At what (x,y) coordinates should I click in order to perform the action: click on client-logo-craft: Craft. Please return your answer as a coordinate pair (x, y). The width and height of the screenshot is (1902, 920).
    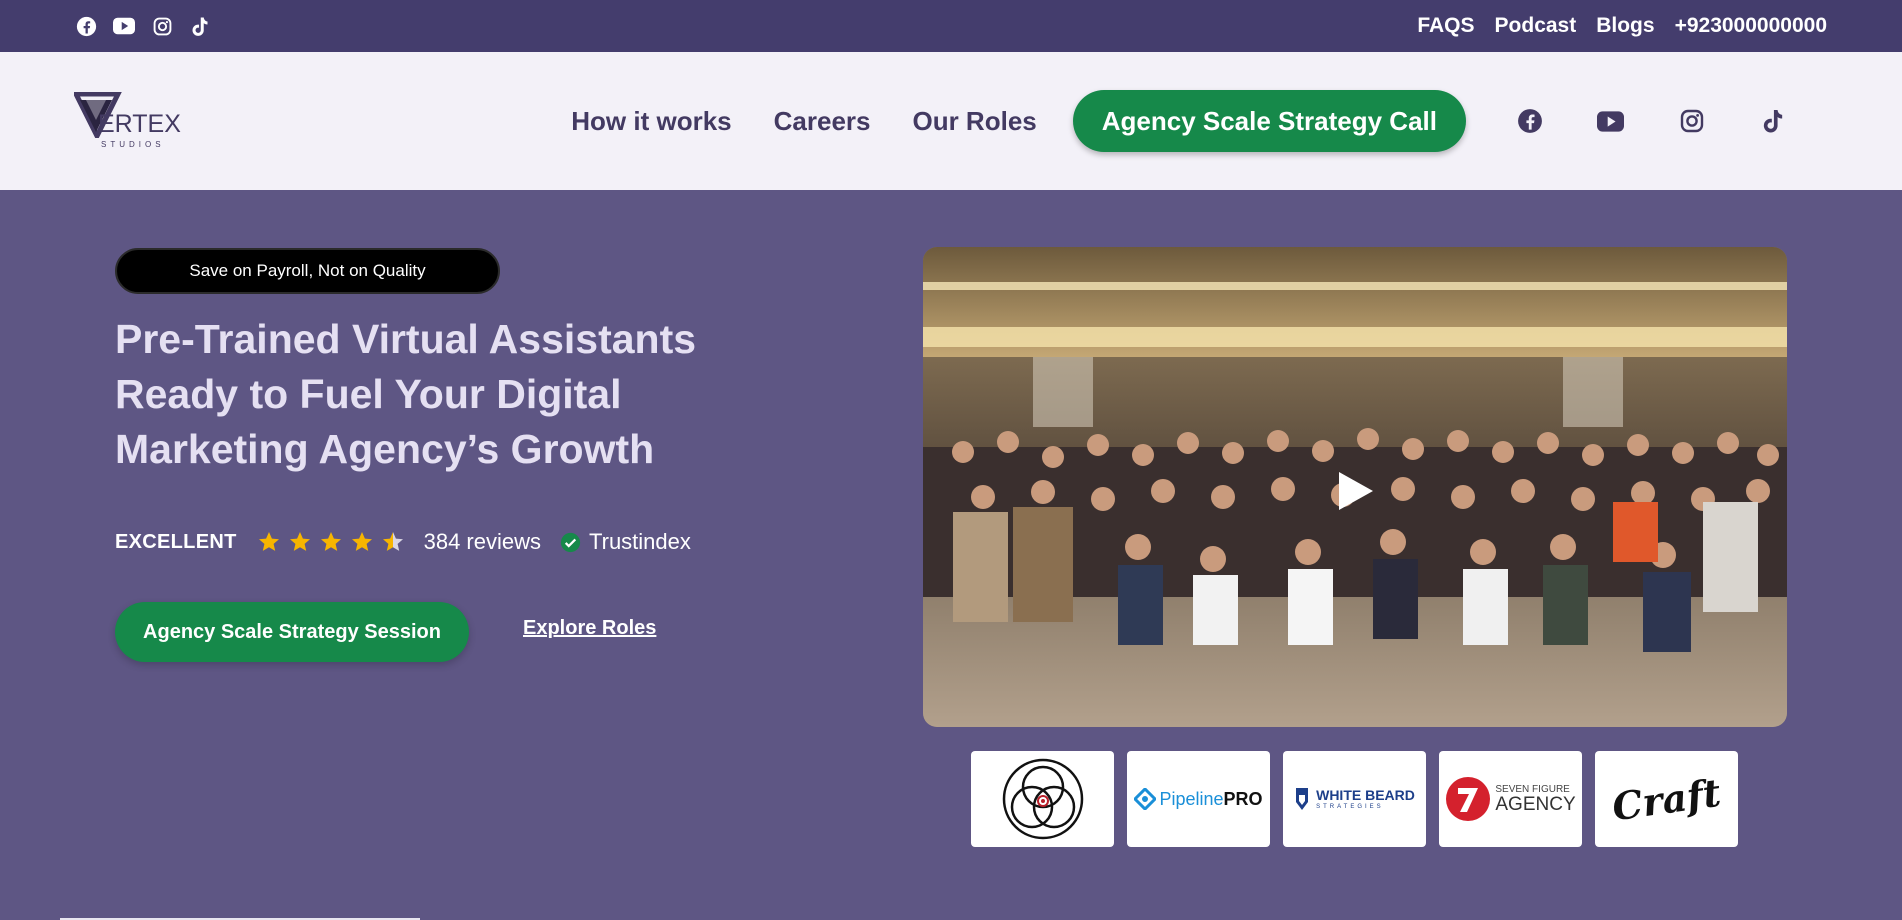
    Looking at the image, I should click on (1666, 799).